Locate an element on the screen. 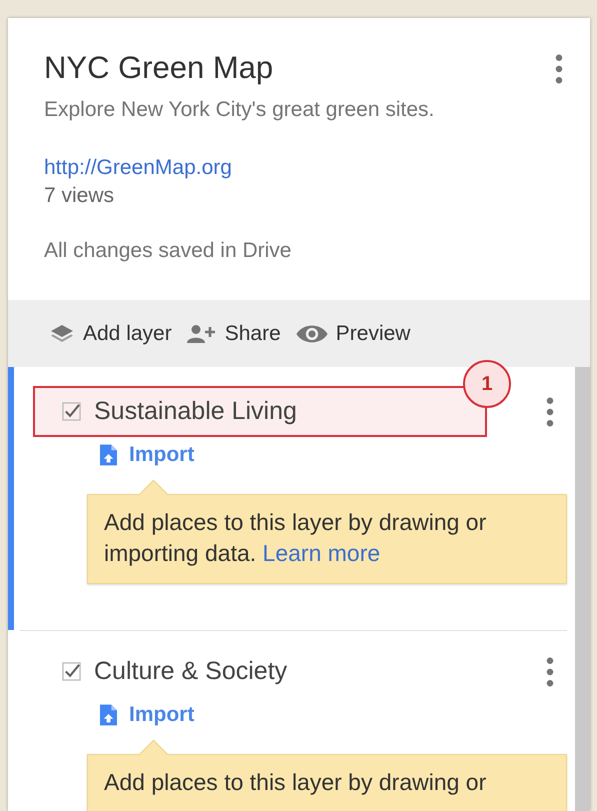 The image size is (597, 811). hint-text: Add places to this layer by drawing or is located at coordinates (296, 782).